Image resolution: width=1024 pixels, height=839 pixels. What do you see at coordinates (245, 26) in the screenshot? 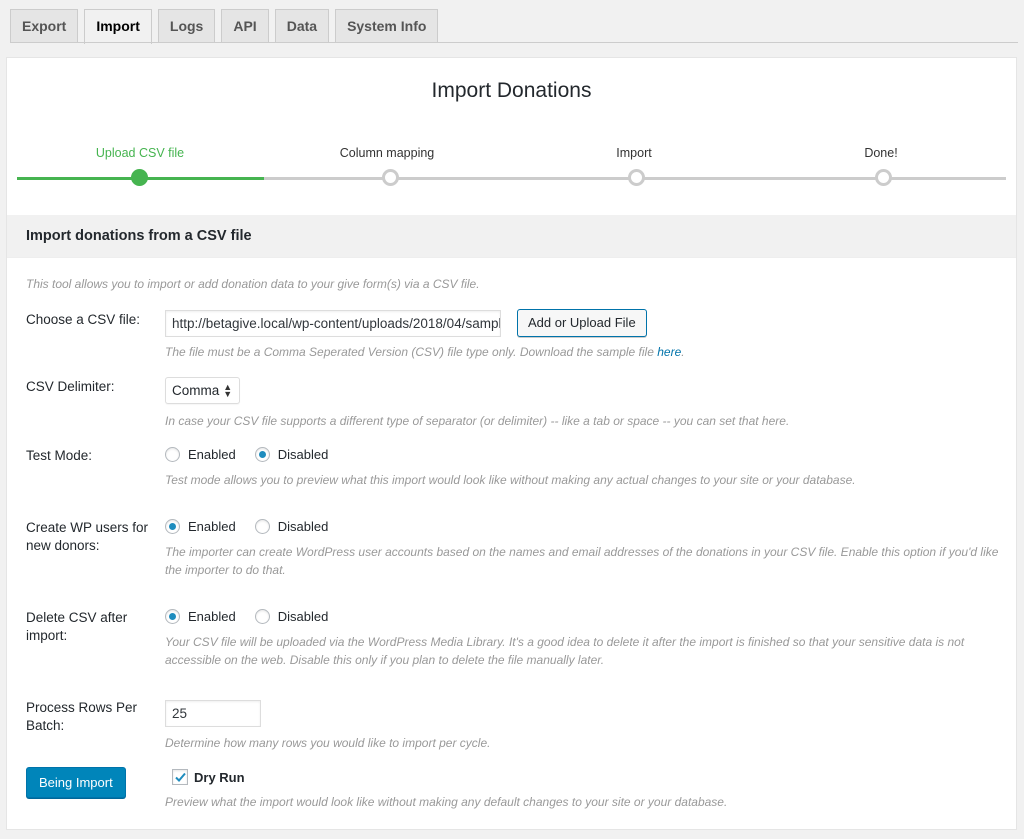
I see `tab-api: API` at bounding box center [245, 26].